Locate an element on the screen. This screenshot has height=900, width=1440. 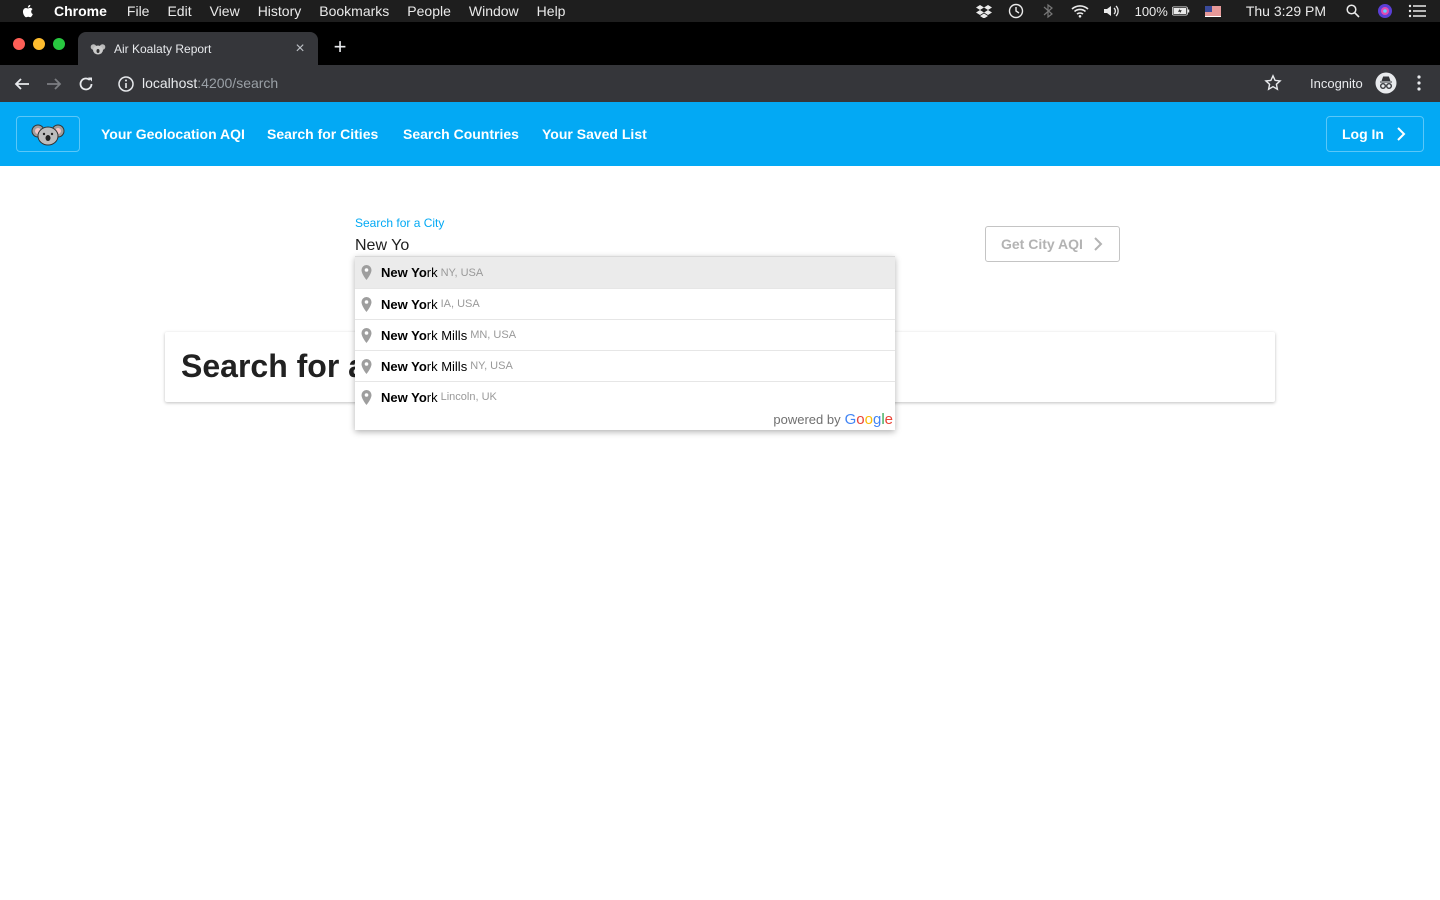
city-search-input is located at coordinates (625, 246).